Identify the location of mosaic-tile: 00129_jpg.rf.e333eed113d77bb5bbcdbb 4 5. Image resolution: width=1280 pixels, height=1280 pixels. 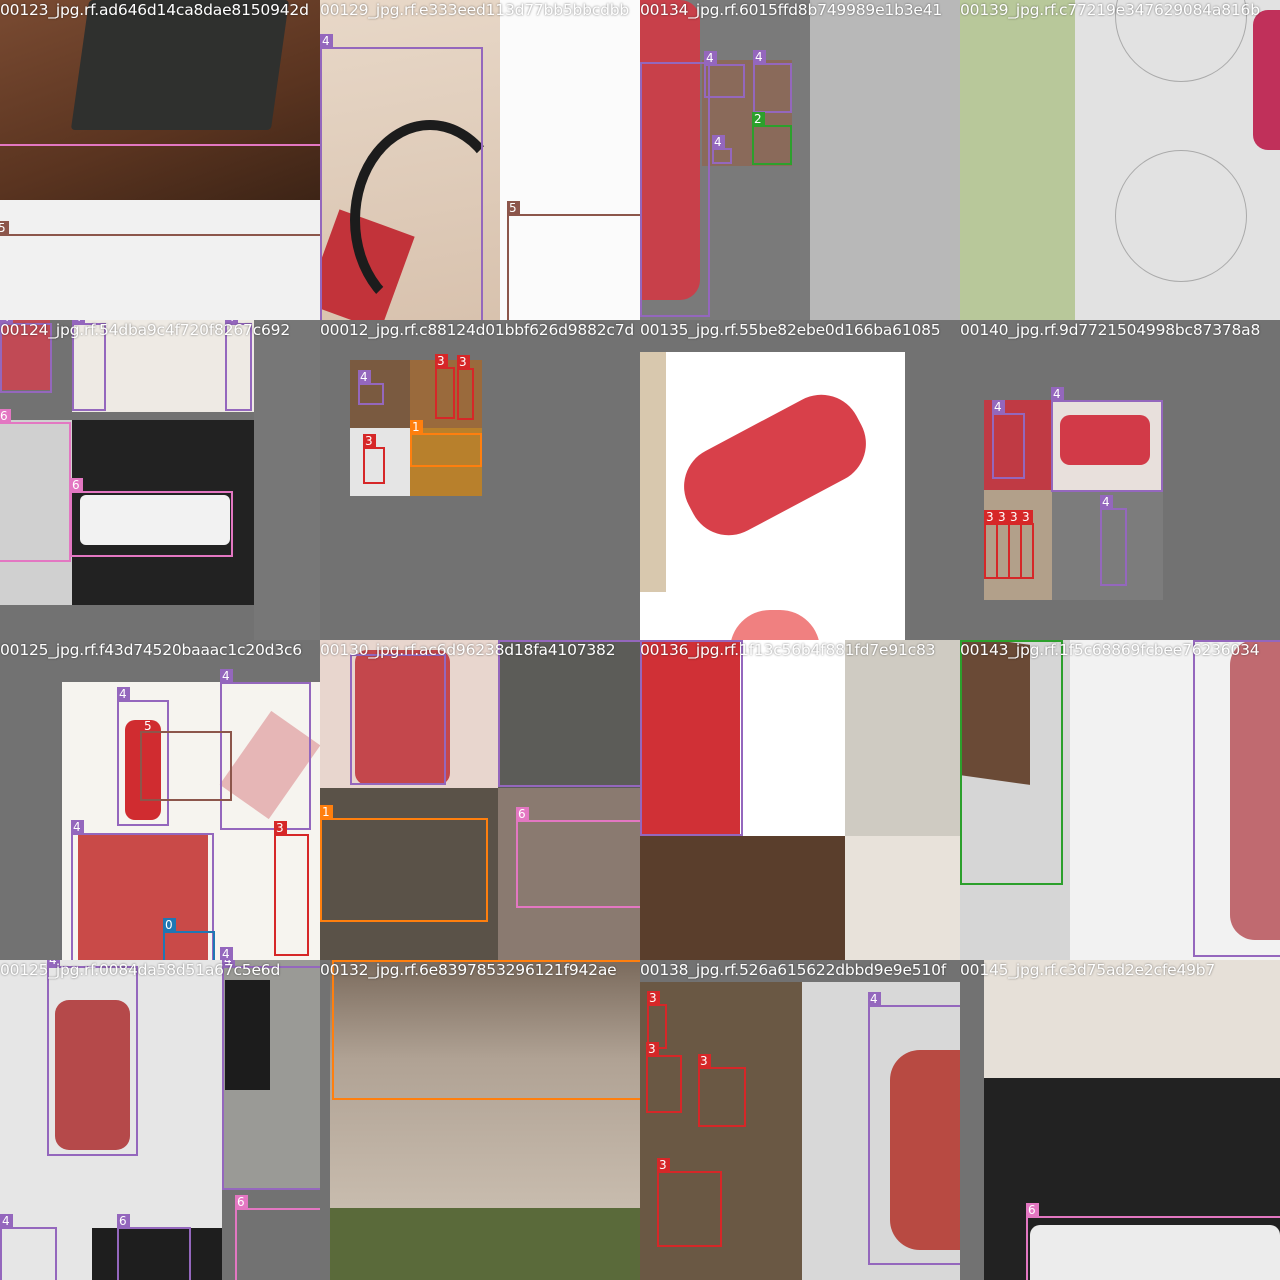
(480, 160).